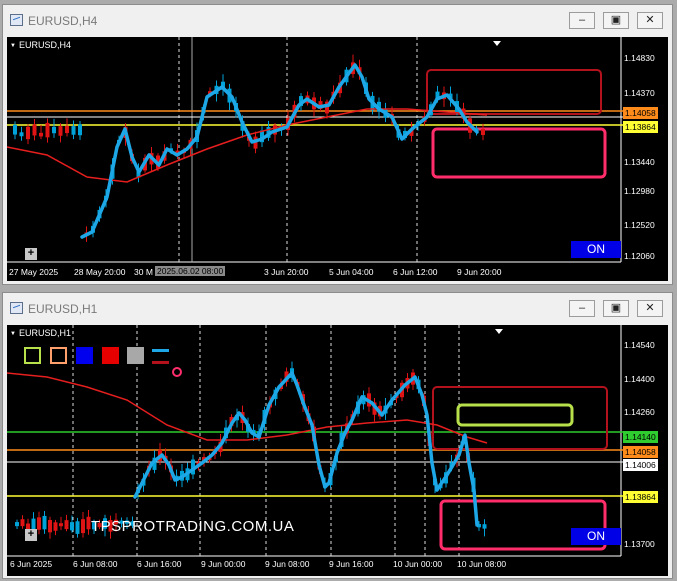 The width and height of the screenshot is (677, 581). Describe the element at coordinates (177, 372) in the screenshot. I see `circle-tool-icon` at that location.